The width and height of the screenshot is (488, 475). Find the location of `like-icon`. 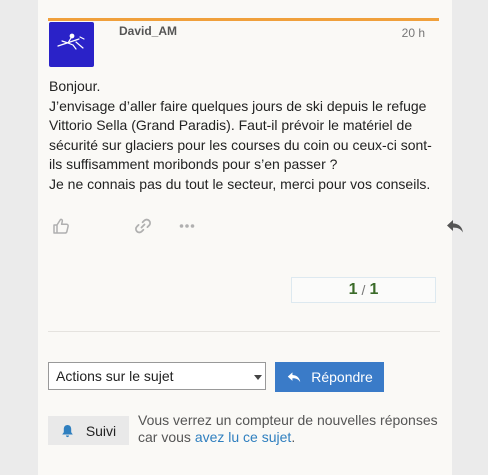

like-icon is located at coordinates (61, 226).